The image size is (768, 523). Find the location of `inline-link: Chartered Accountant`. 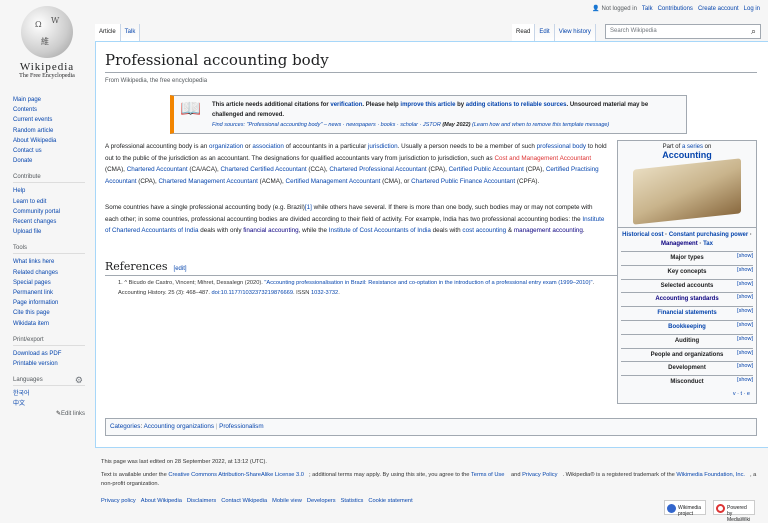

inline-link: Chartered Accountant is located at coordinates (157, 169).